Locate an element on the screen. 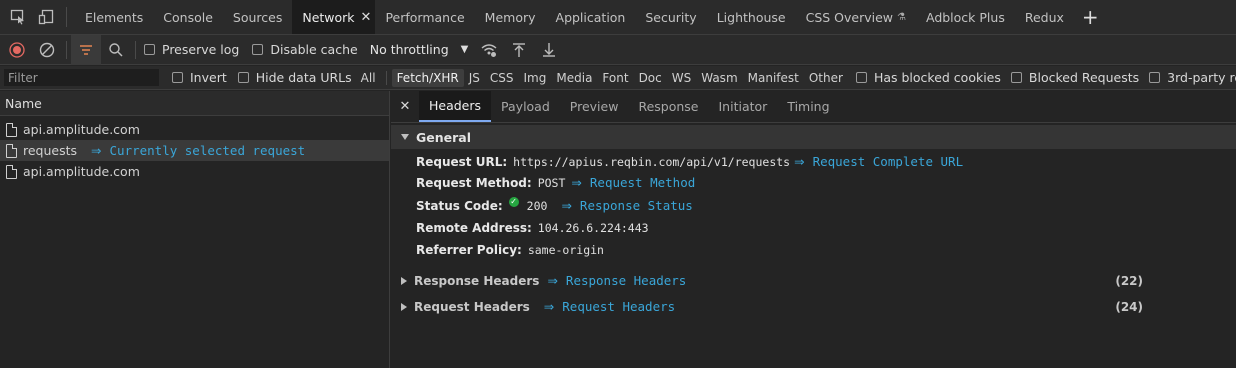 This screenshot has height=368, width=1236. tab-memory: Memory is located at coordinates (510, 17).